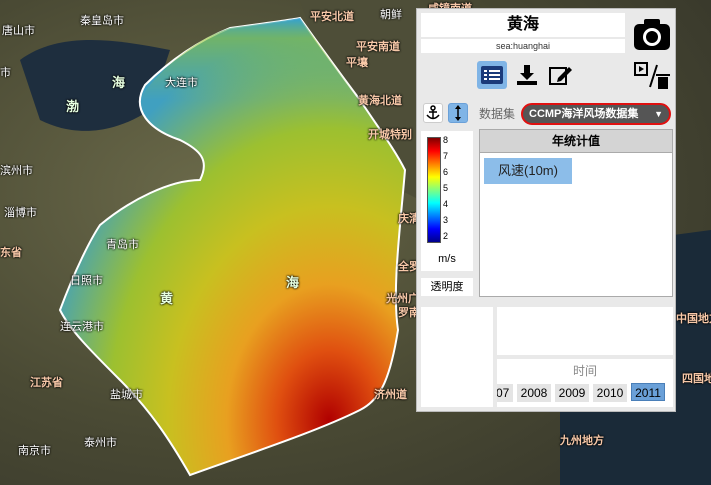 The height and width of the screenshot is (485, 711). Describe the element at coordinates (446, 204) in the screenshot. I see `legend-tick: 4` at that location.